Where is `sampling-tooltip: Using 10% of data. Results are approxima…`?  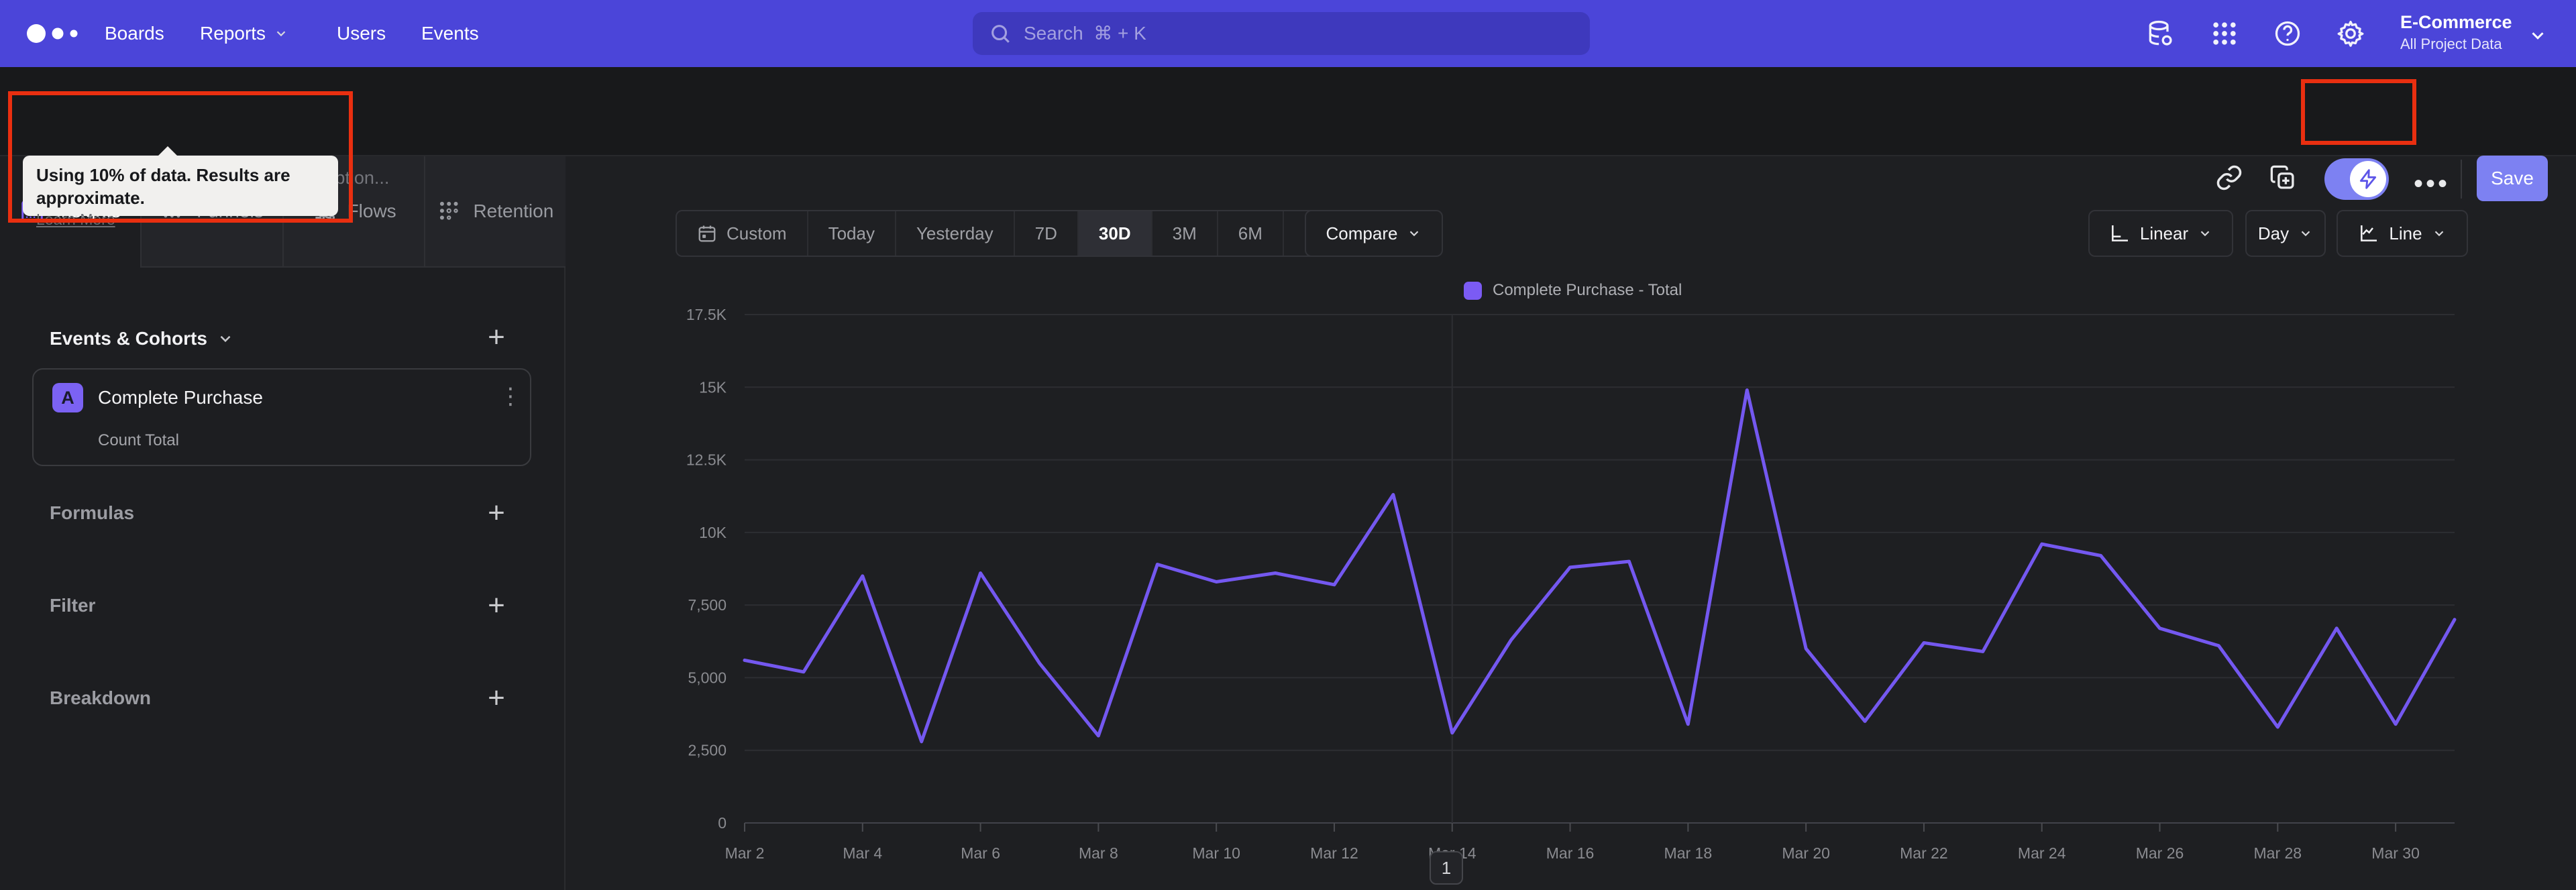
sampling-tooltip: Using 10% of data. Results are approxima… is located at coordinates (180, 187).